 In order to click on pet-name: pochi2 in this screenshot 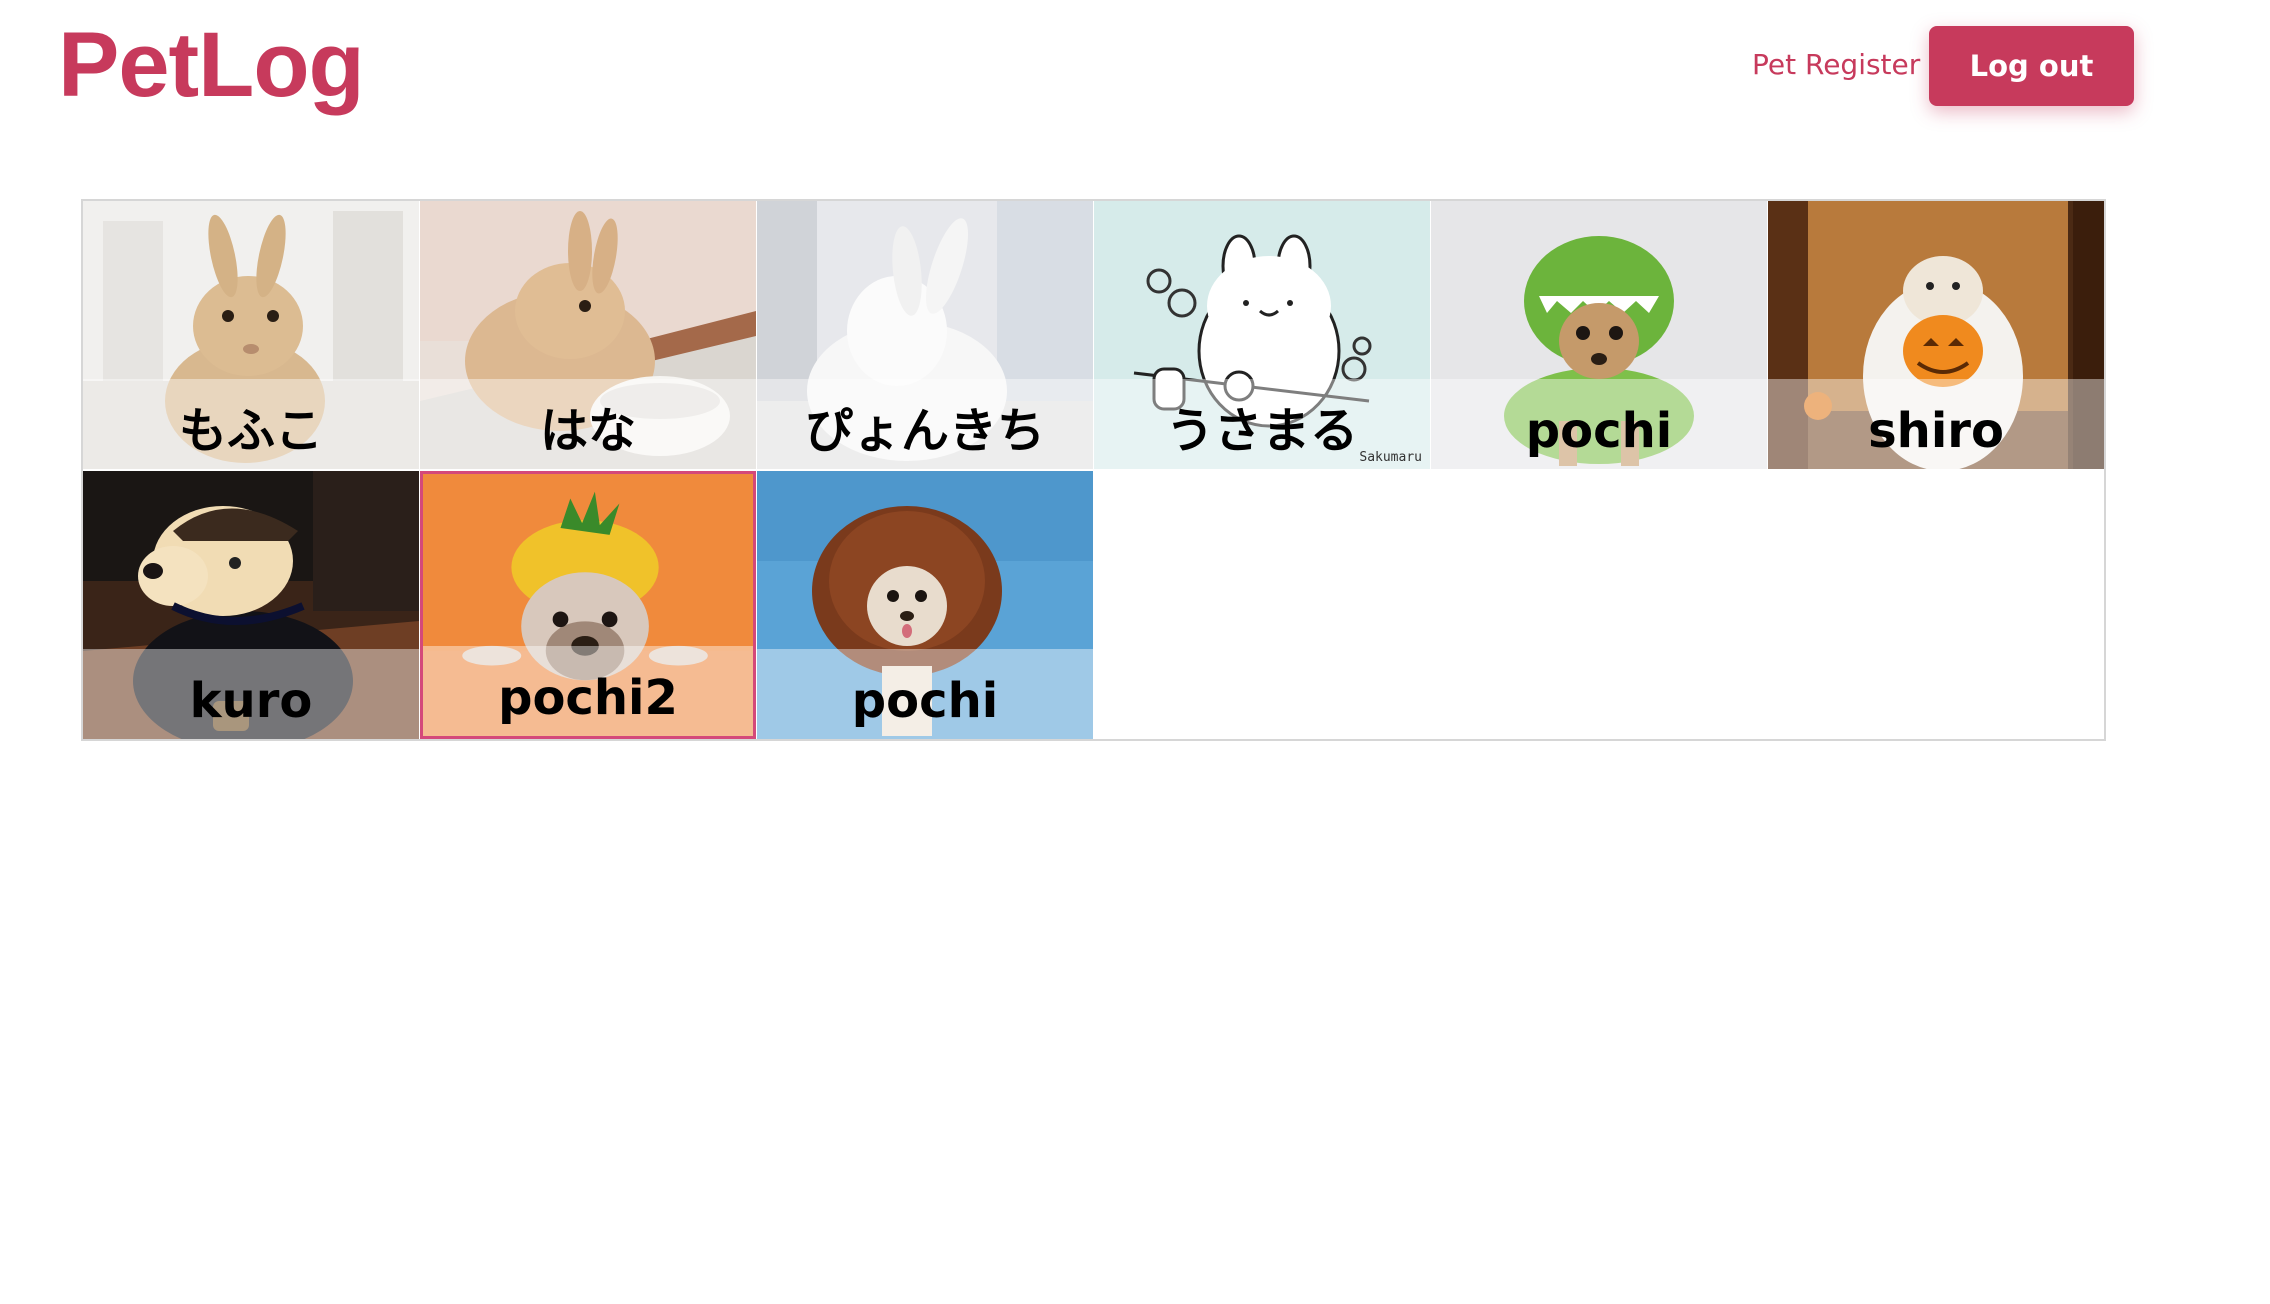, I will do `click(588, 698)`.